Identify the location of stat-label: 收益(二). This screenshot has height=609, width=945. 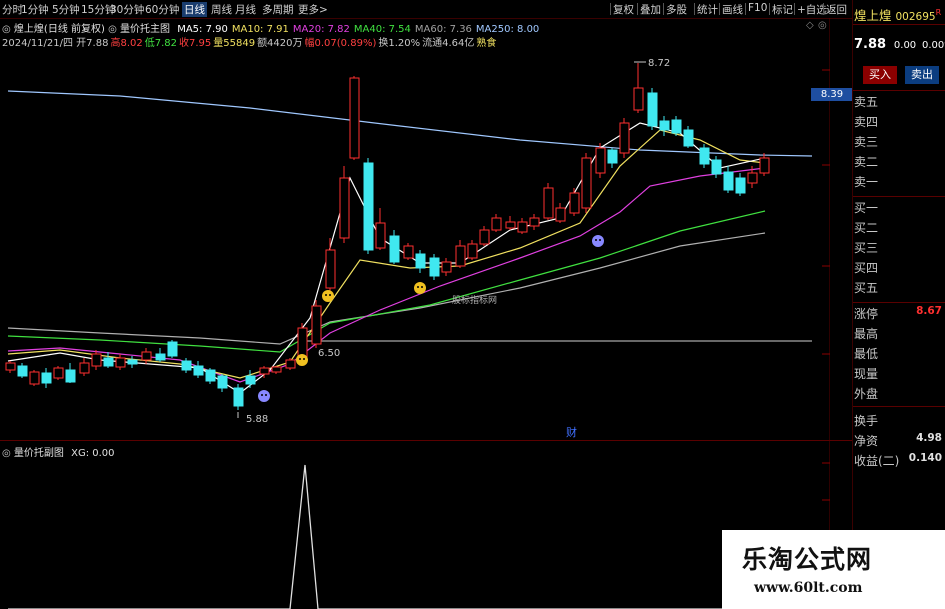
(877, 461).